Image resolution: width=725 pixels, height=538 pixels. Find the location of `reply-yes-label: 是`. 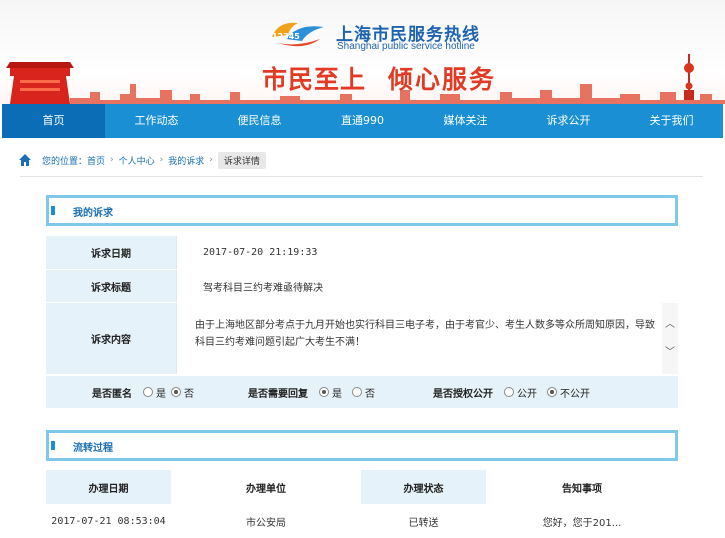

reply-yes-label: 是 is located at coordinates (337, 394).